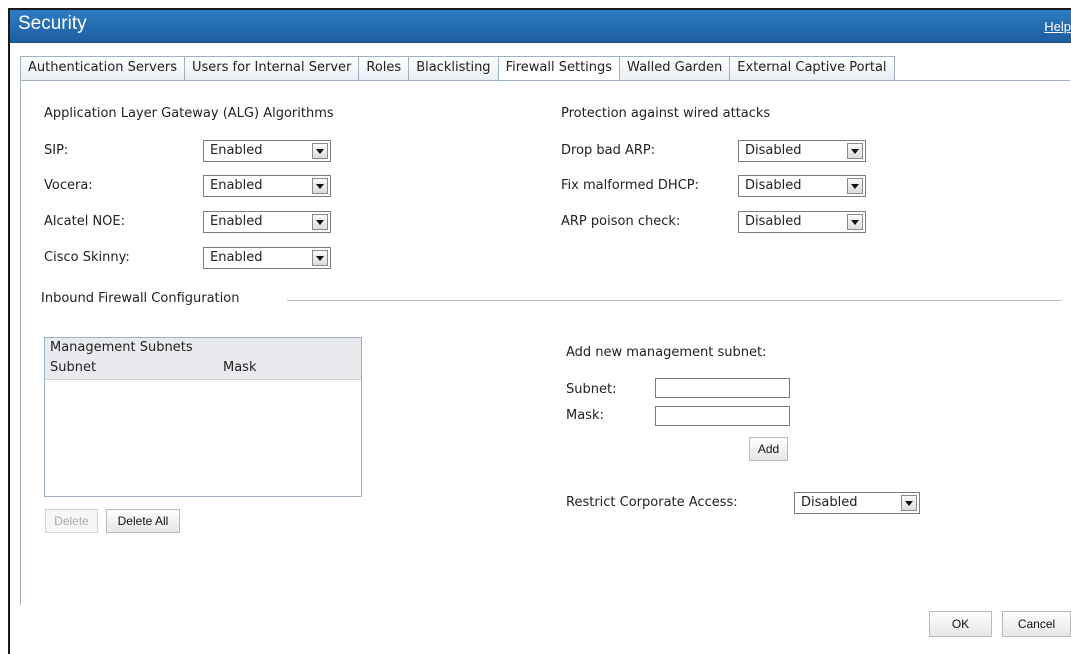  What do you see at coordinates (1057, 26) in the screenshot?
I see `help-link: Help` at bounding box center [1057, 26].